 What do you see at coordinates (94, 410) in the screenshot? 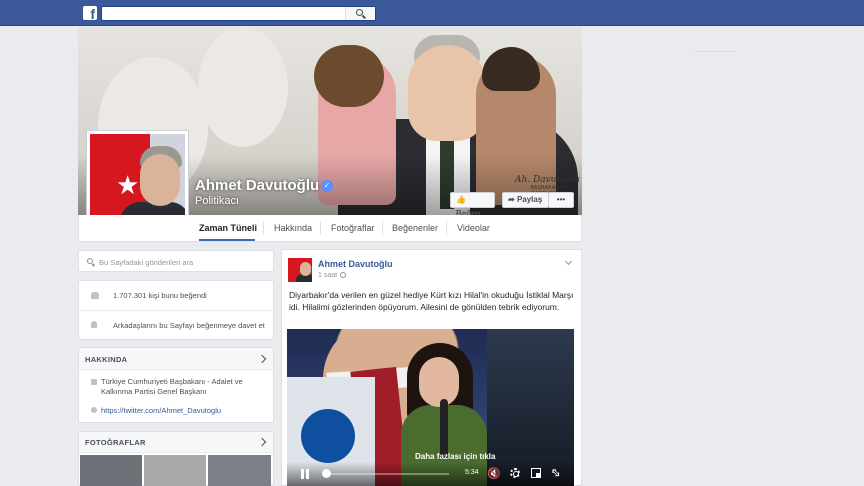
I see `link-icon` at bounding box center [94, 410].